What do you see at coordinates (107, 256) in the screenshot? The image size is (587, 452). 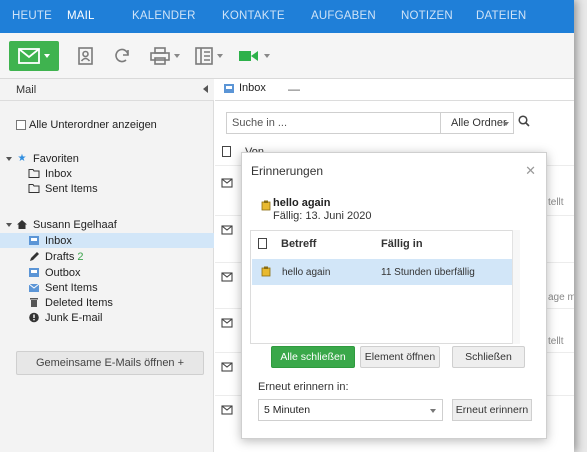 I see `sidebar-item-drafts: Drafts 2` at bounding box center [107, 256].